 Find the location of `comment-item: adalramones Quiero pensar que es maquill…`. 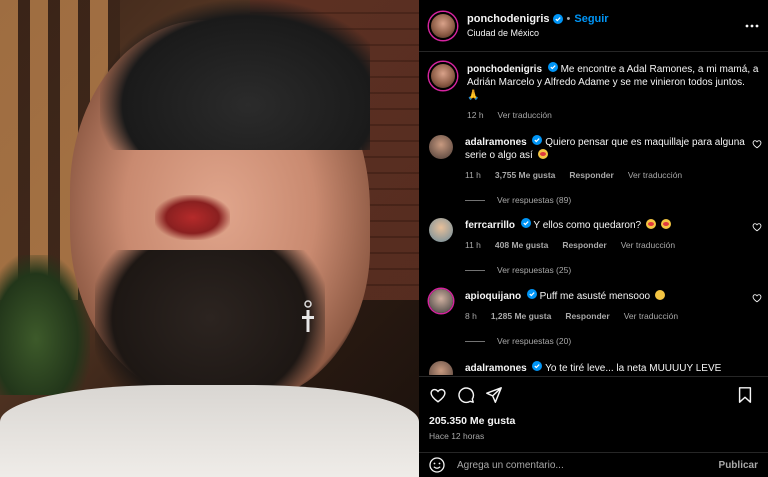

comment-item: adalramones Quiero pensar que es maquill… is located at coordinates (596, 171).